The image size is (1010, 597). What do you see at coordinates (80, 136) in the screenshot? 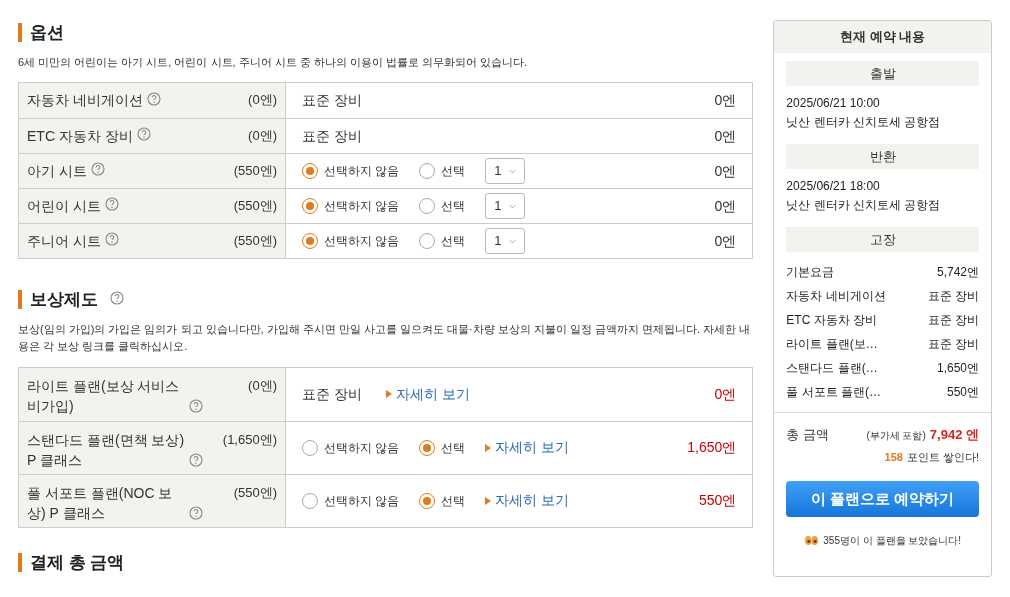
I see `option-name: ETC 자동차 장비` at bounding box center [80, 136].